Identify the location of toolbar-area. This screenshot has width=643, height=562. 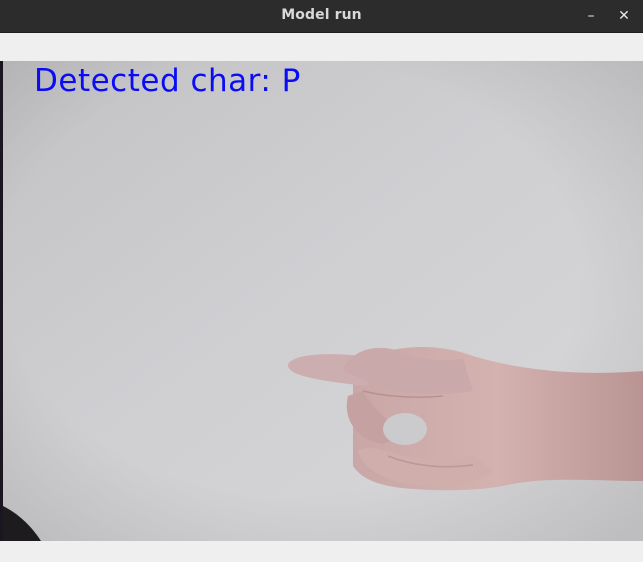
(321, 47).